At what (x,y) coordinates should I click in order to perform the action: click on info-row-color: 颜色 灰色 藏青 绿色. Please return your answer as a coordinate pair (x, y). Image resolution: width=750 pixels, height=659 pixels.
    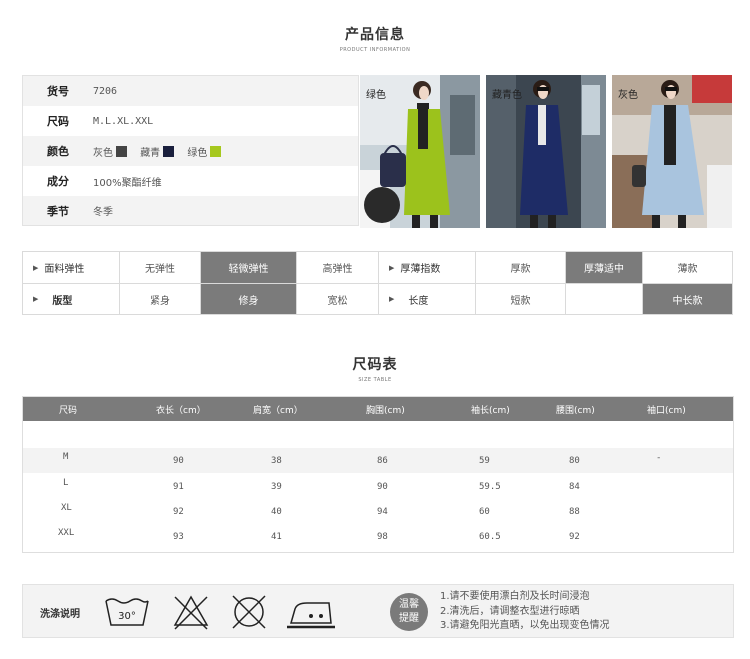
    Looking at the image, I should click on (190, 151).